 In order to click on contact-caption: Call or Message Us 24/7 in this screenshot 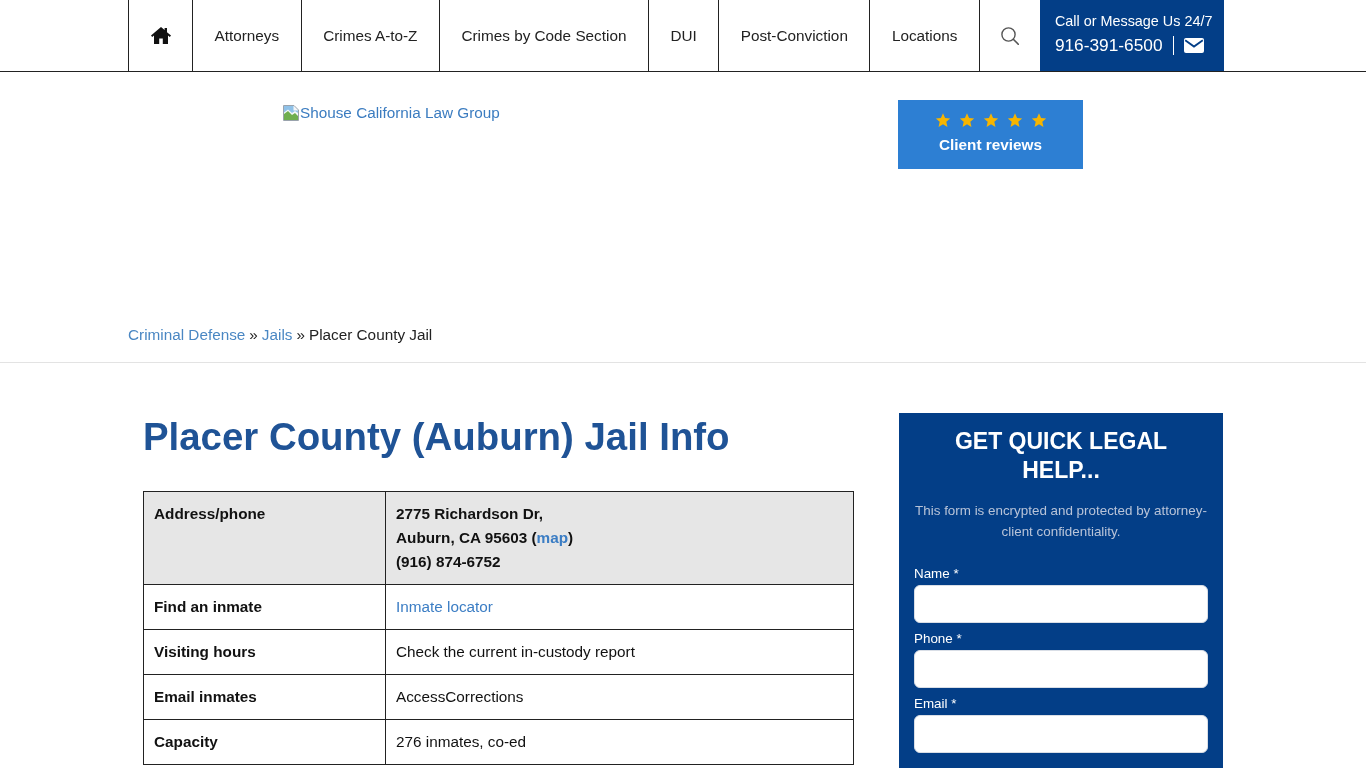, I will do `click(1133, 21)`.